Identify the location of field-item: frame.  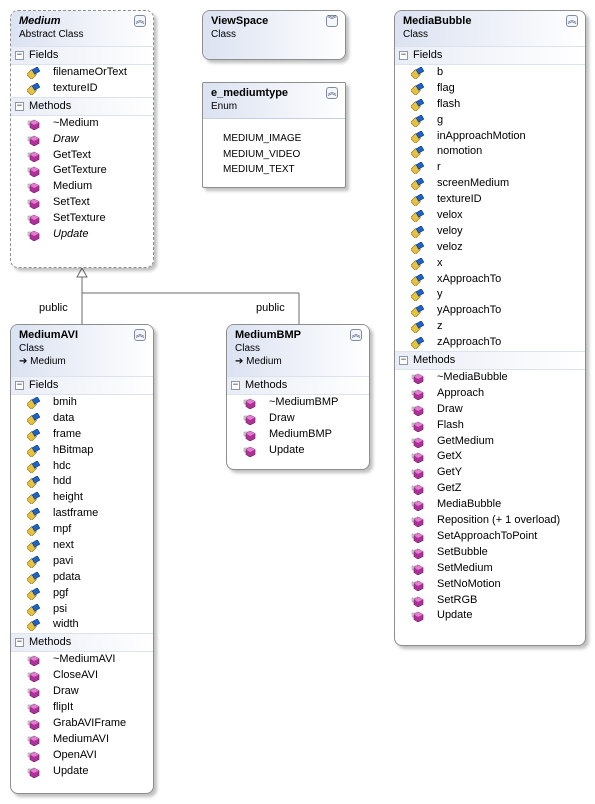
(82, 435).